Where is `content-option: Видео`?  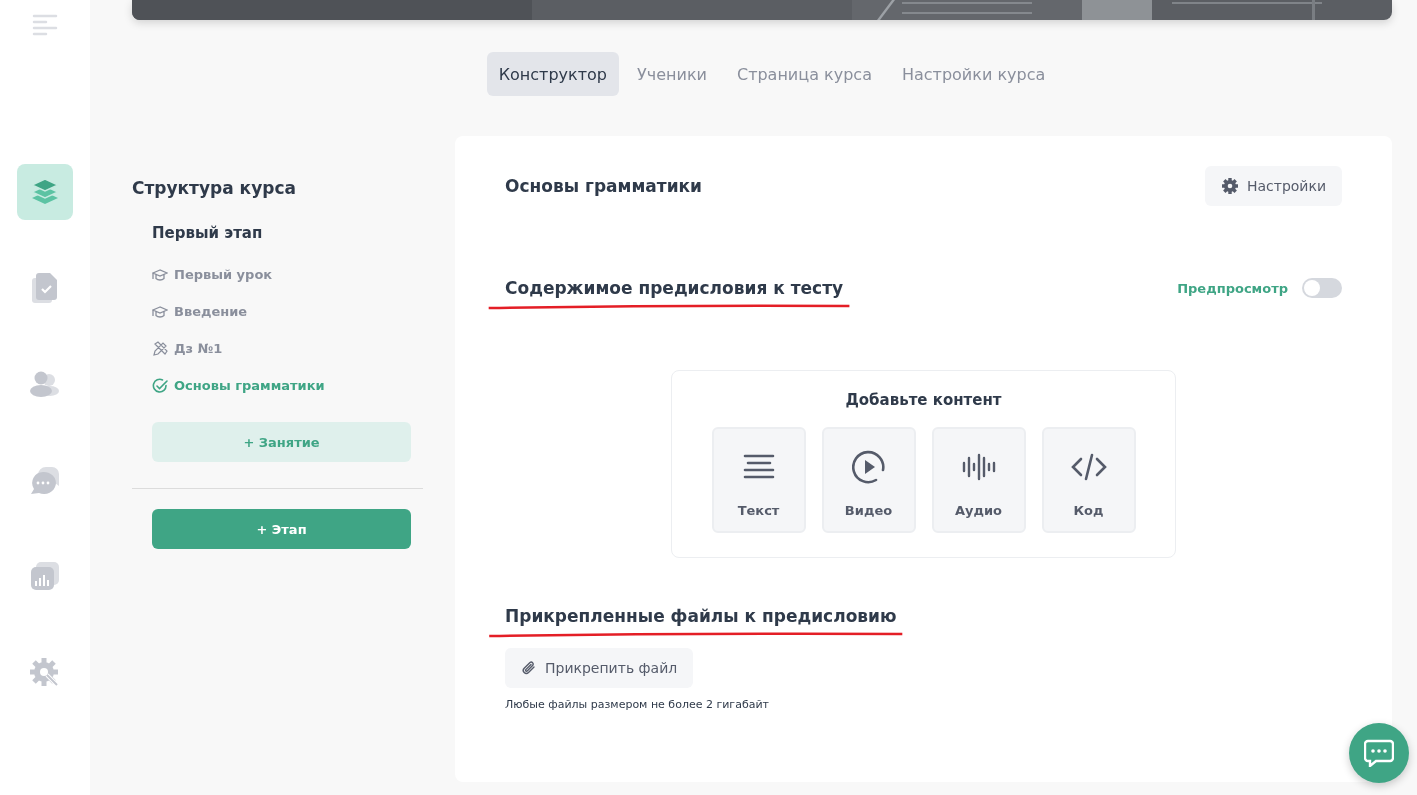
content-option: Видео is located at coordinates (868, 480).